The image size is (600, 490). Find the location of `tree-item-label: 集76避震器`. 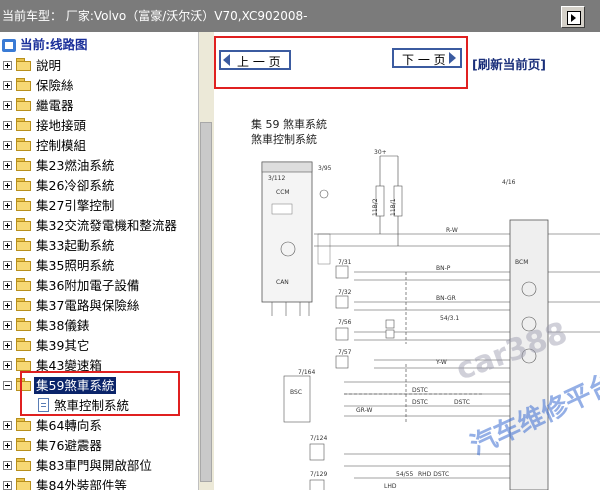

tree-item-label: 集76避震器 is located at coordinates (69, 445).